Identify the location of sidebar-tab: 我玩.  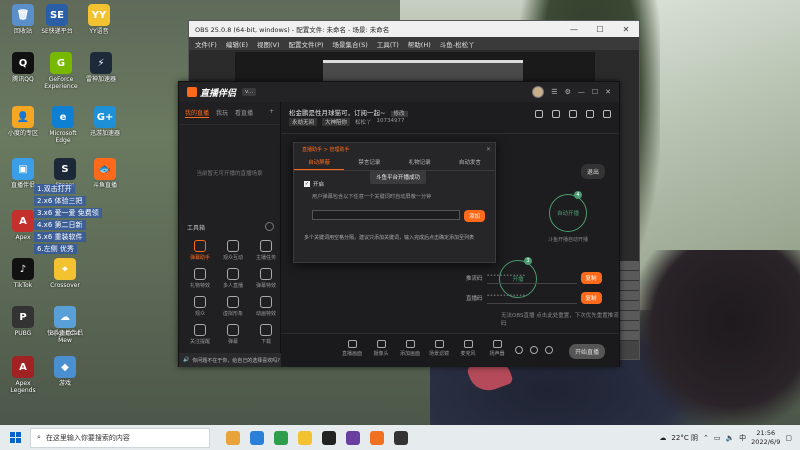
(222, 113).